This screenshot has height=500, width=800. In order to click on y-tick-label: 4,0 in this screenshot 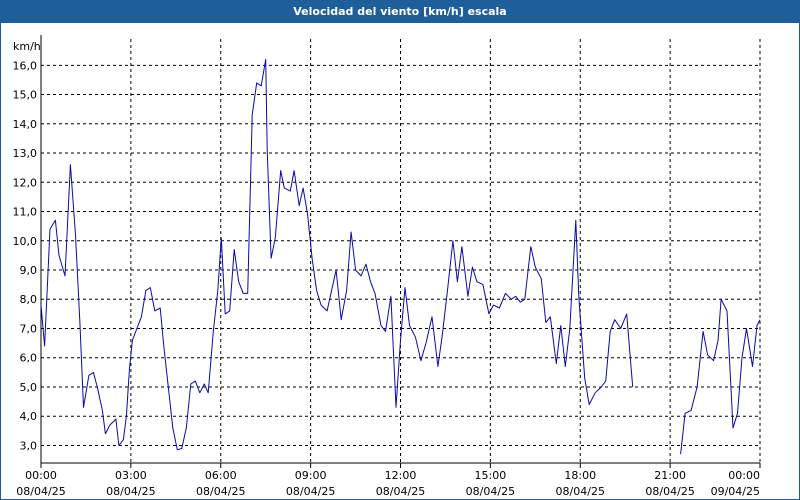, I will do `click(29, 416)`.